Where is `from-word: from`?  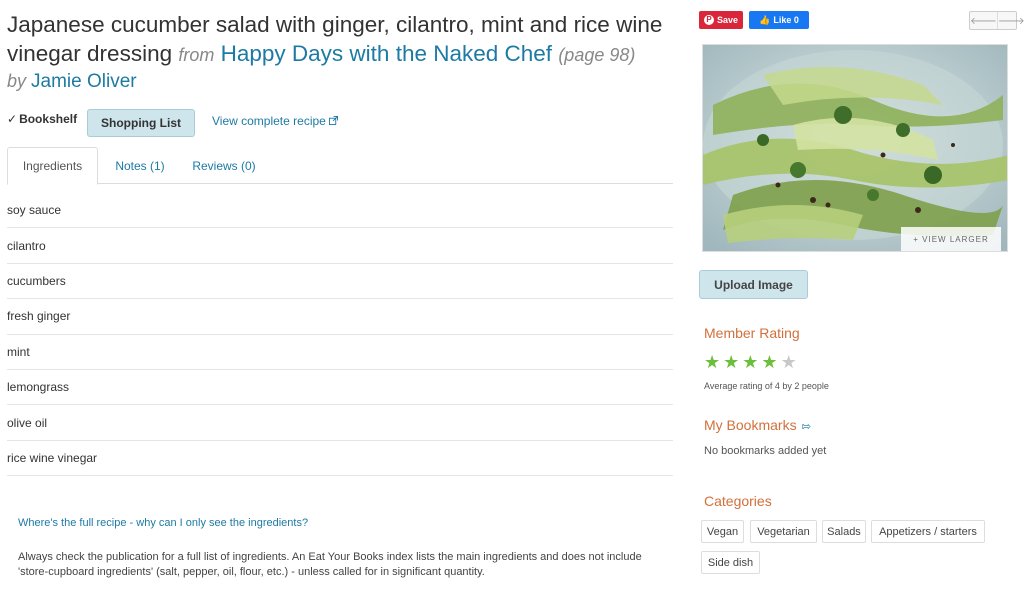 from-word: from is located at coordinates (196, 55).